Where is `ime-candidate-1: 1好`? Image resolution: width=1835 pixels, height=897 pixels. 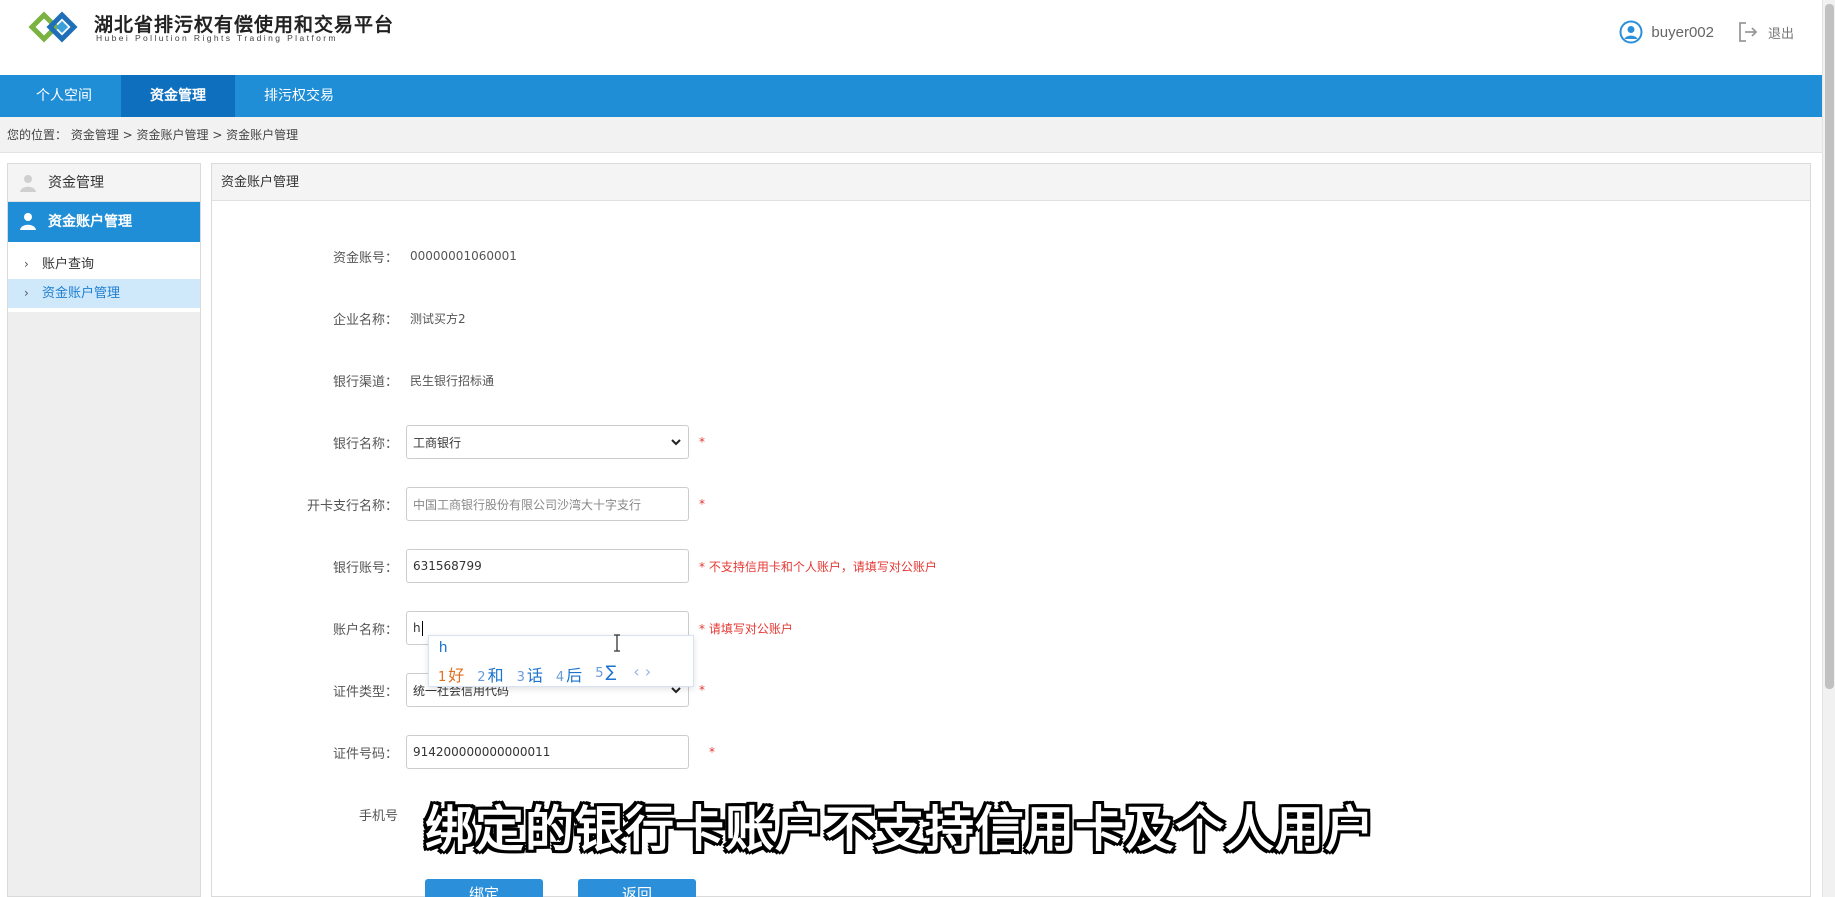 ime-candidate-1: 1好 is located at coordinates (451, 674).